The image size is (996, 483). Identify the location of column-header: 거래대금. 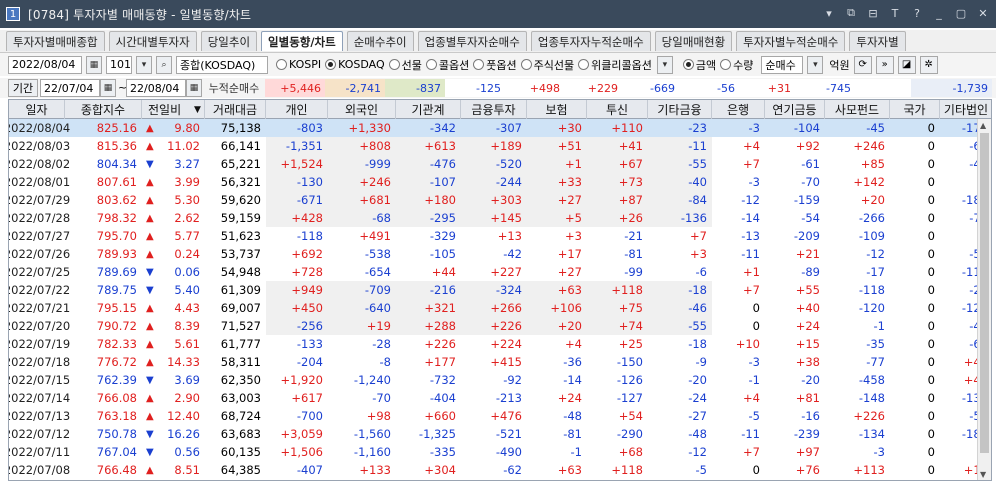
(235, 109).